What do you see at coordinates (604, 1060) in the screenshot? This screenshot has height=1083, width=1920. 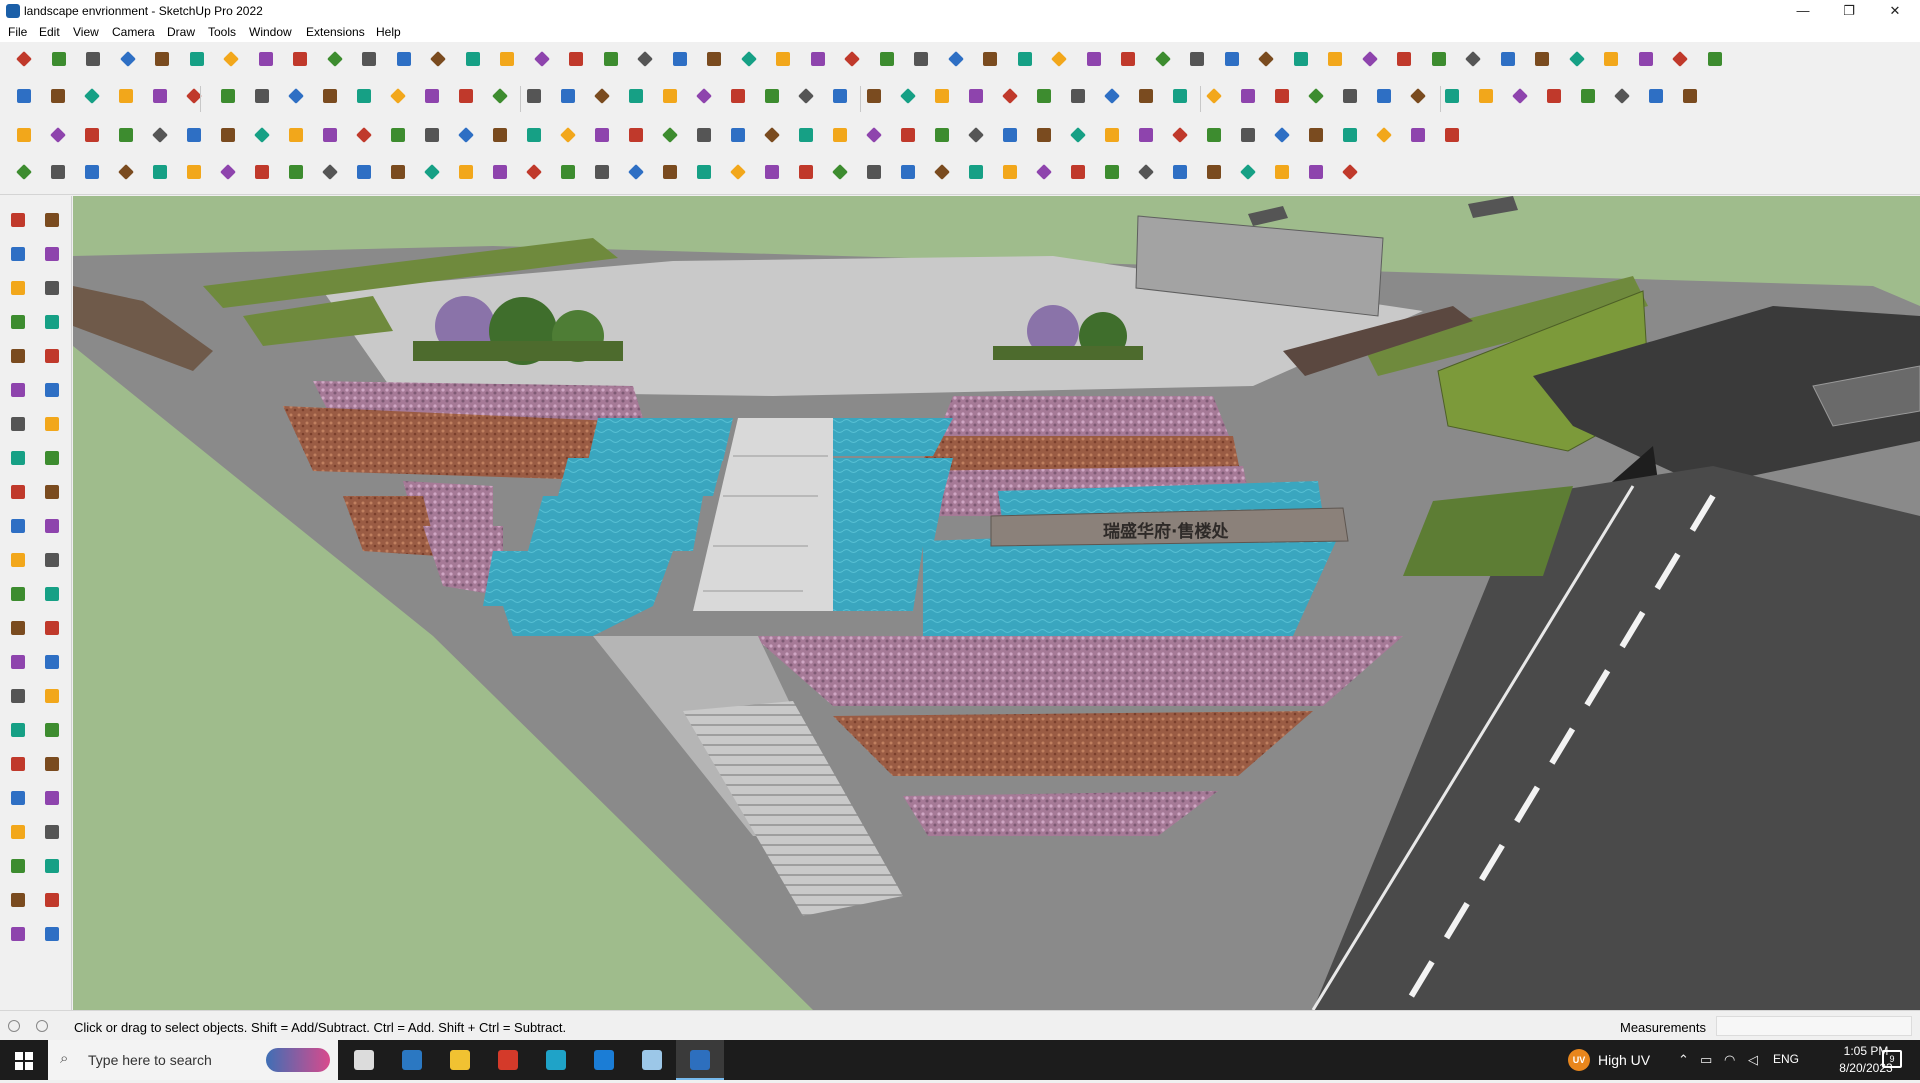 I see `edge-icon` at bounding box center [604, 1060].